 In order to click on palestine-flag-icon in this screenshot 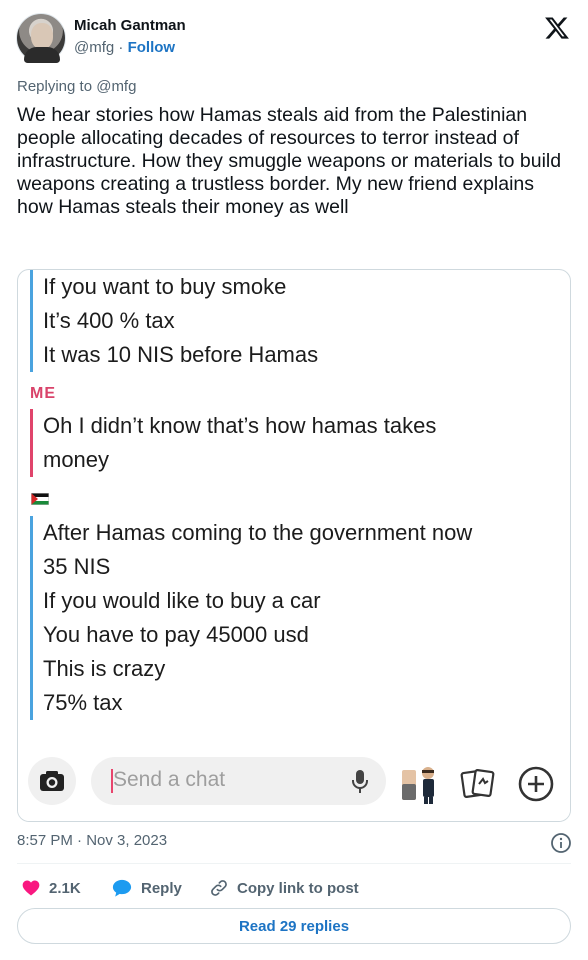, I will do `click(40, 499)`.